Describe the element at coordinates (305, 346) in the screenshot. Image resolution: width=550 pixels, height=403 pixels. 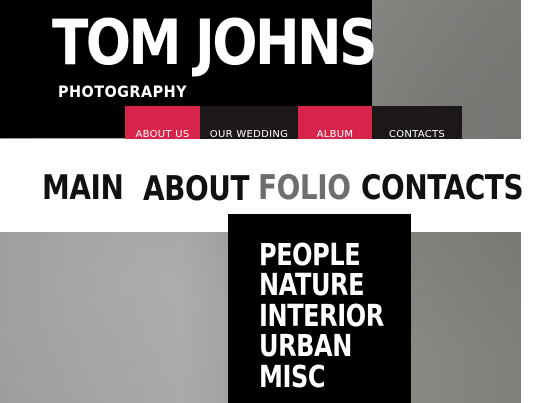
I see `folio-item-urban: URBAN` at that location.